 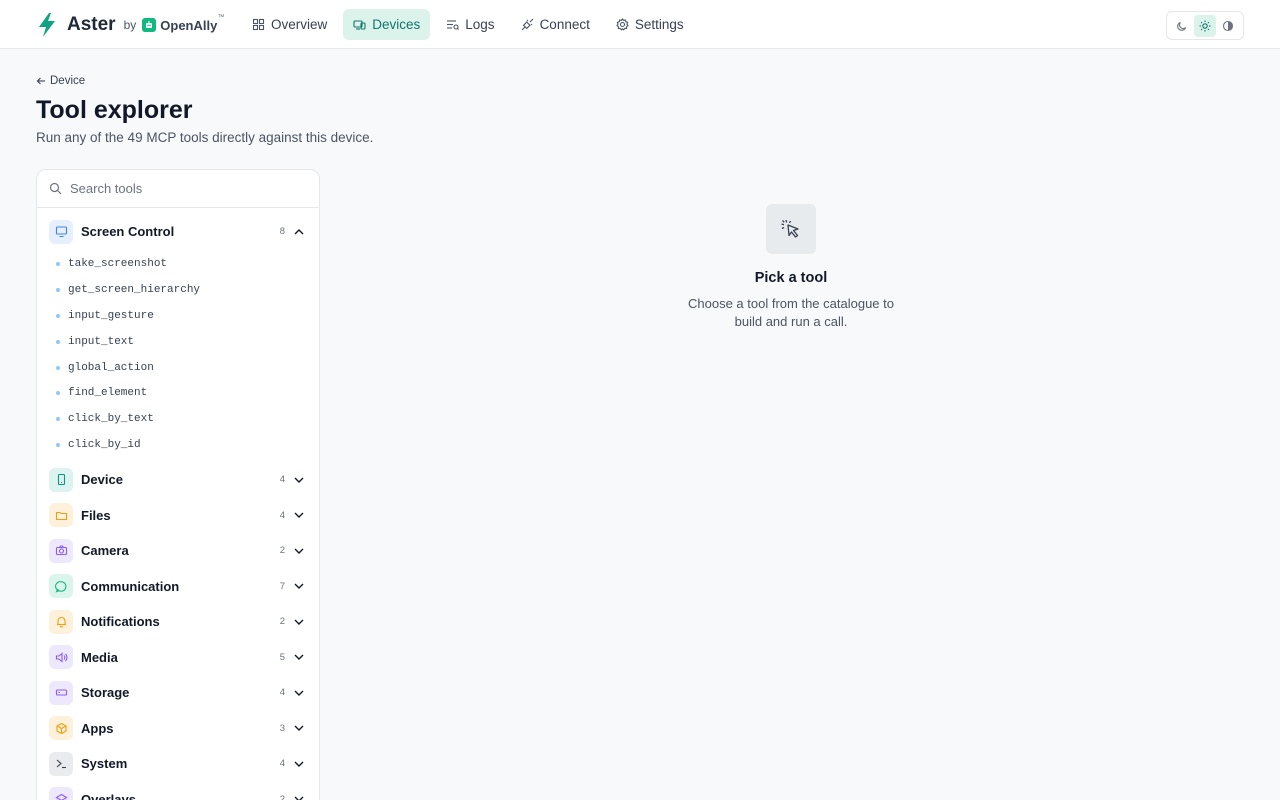 I want to click on tool-name: click_by_text, so click(x=111, y=419).